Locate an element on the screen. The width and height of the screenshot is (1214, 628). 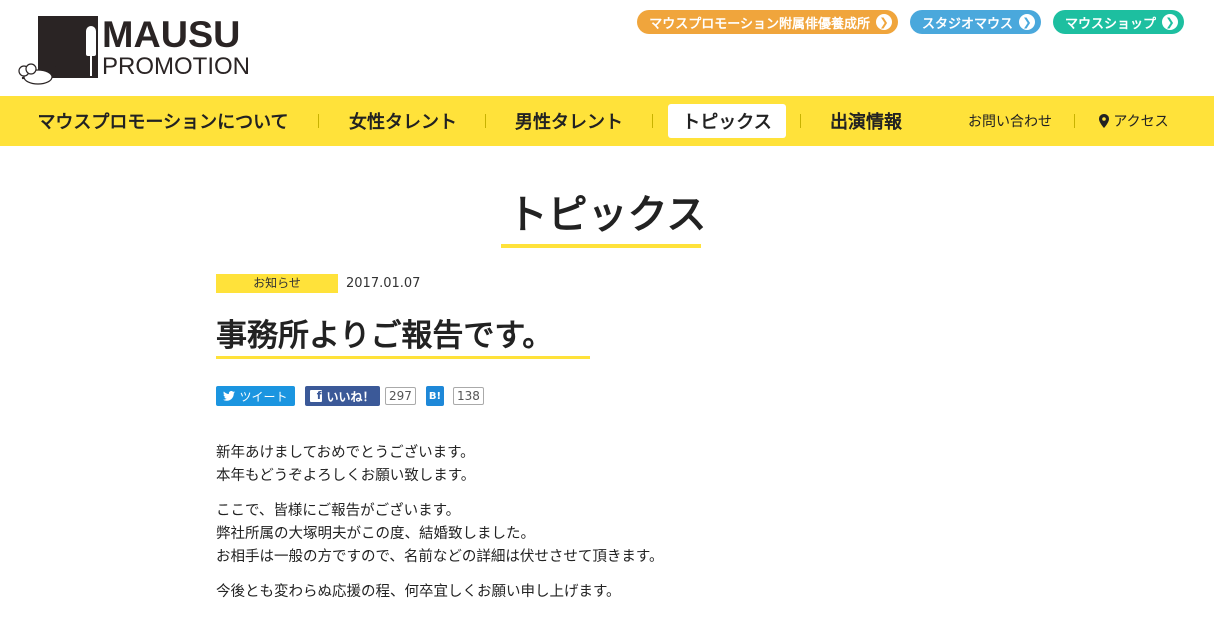
article-paragraph: 今後とも変わらぬ応援の程、何卒宜しくお願い申し上げます。 is located at coordinates (526, 592).